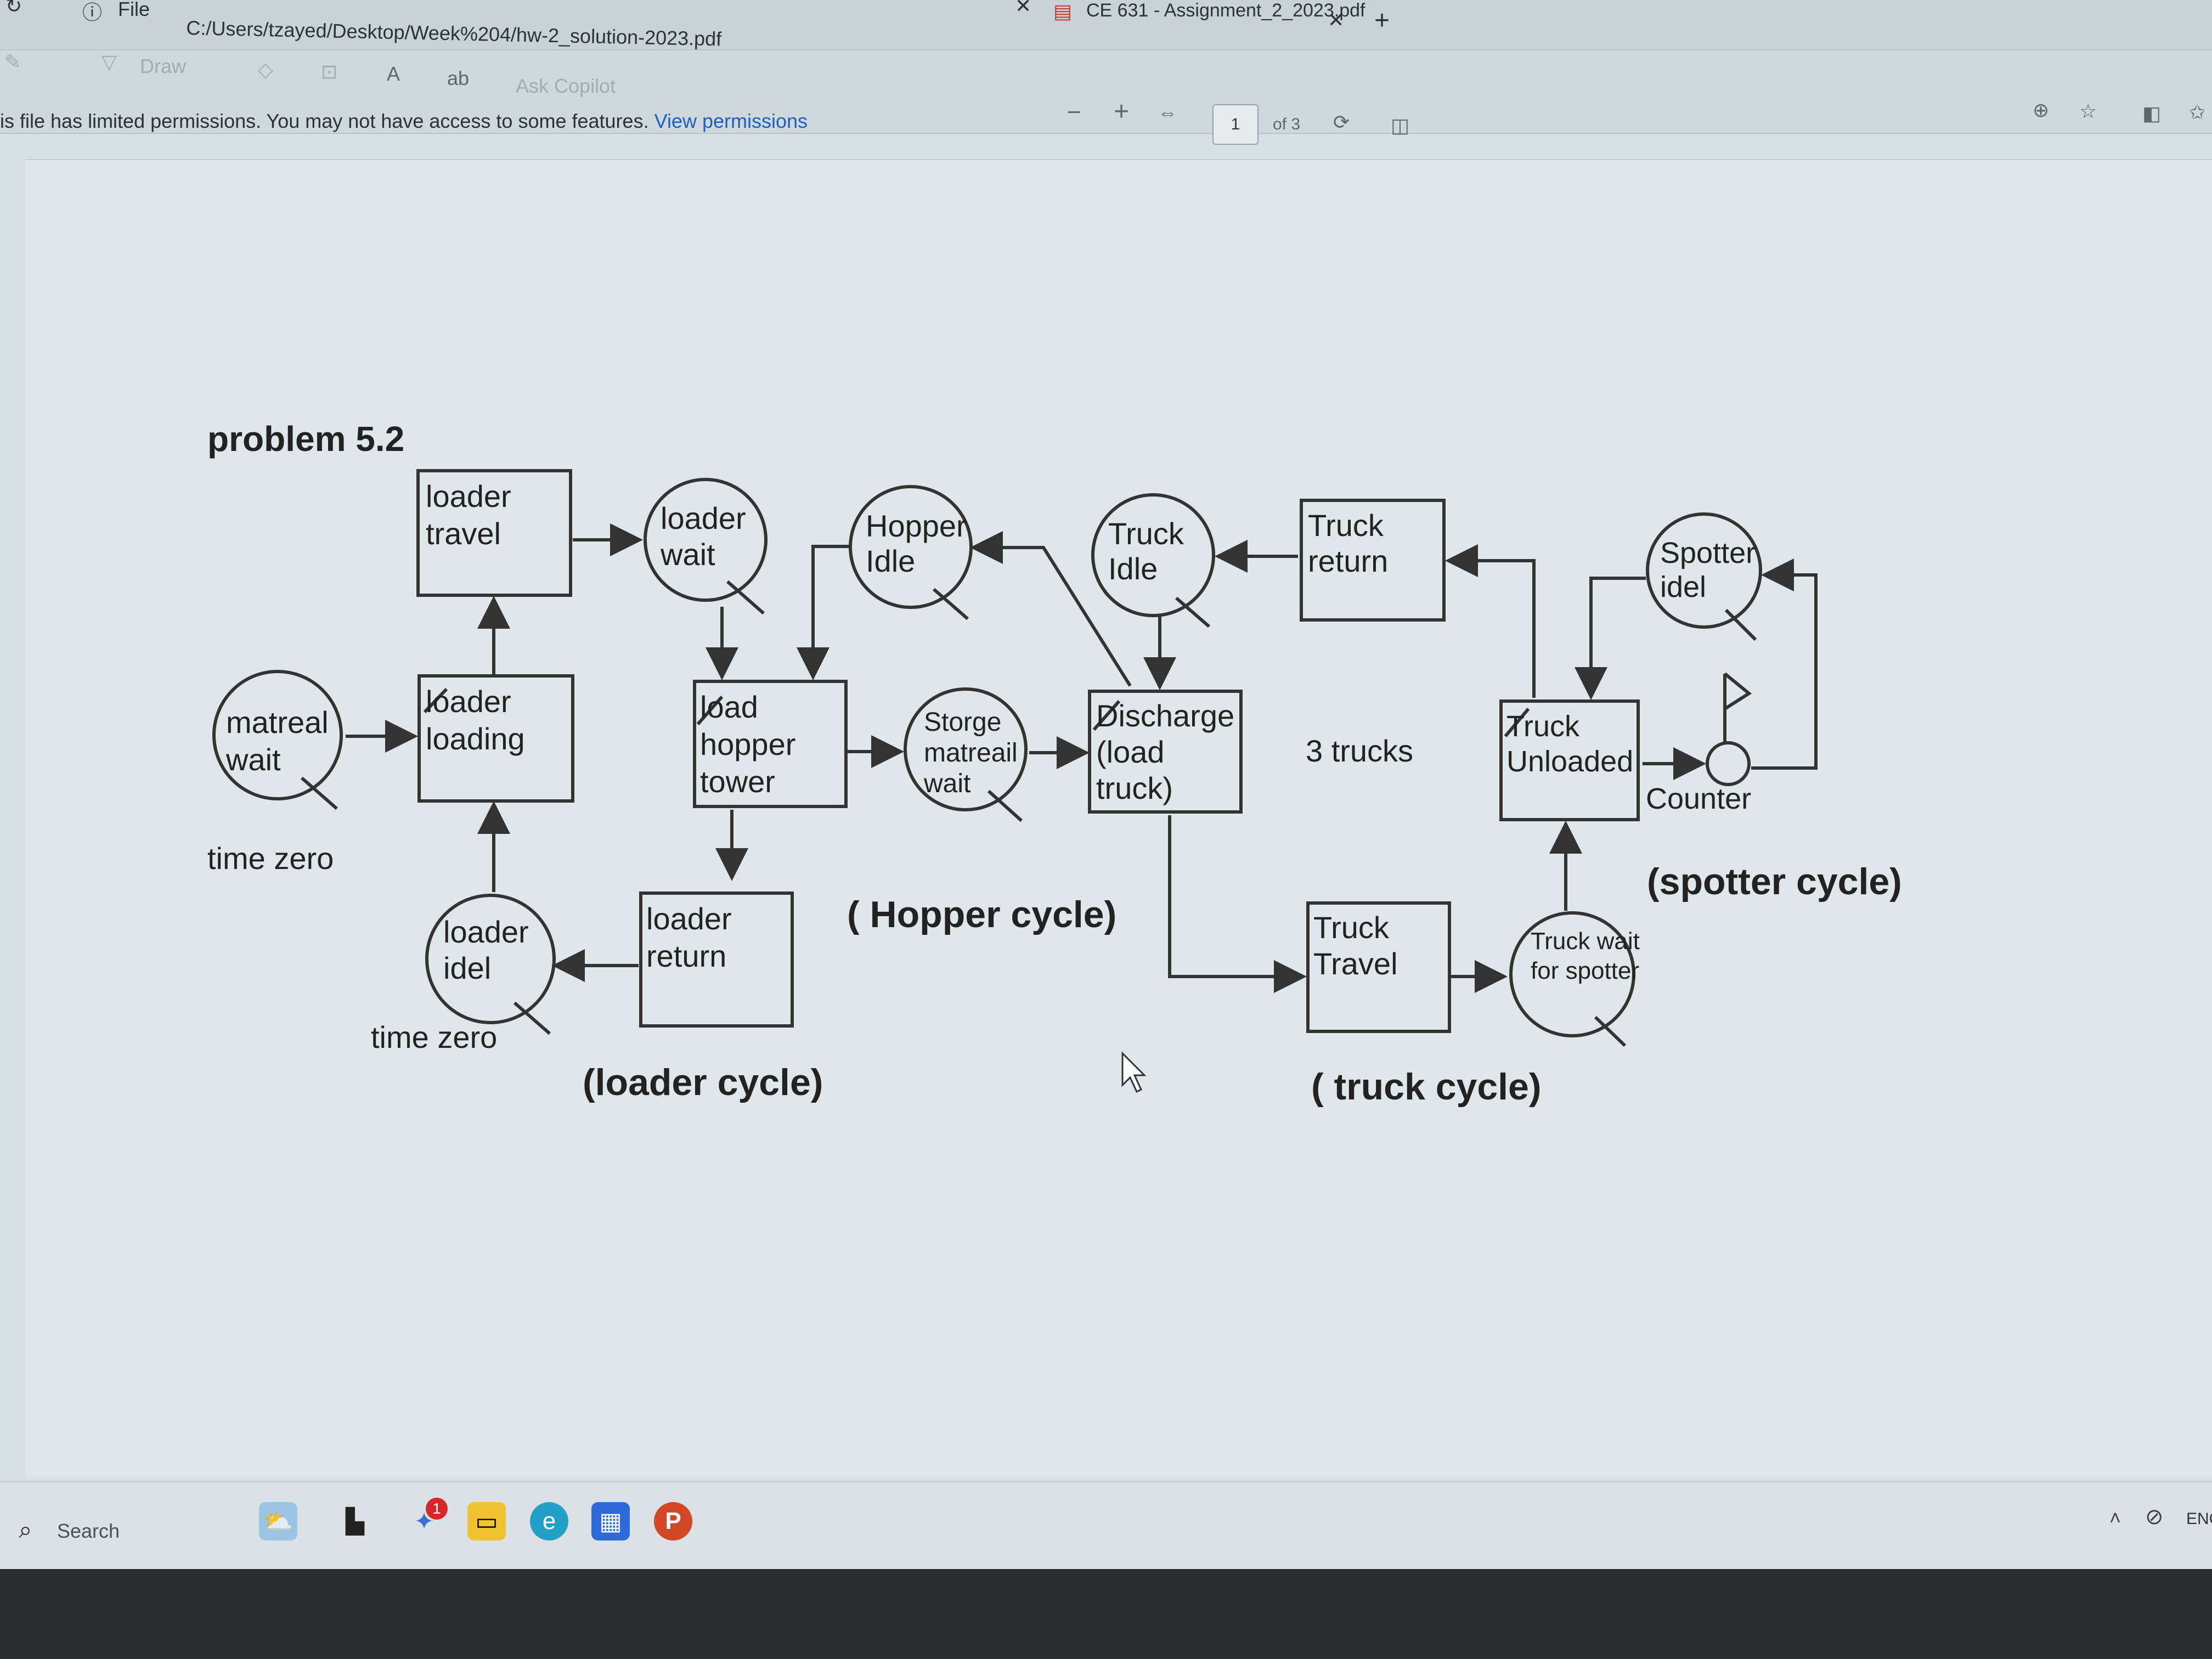 The height and width of the screenshot is (1659, 2212). I want to click on storge-matreail-wait-label-2: matreail, so click(971, 753).